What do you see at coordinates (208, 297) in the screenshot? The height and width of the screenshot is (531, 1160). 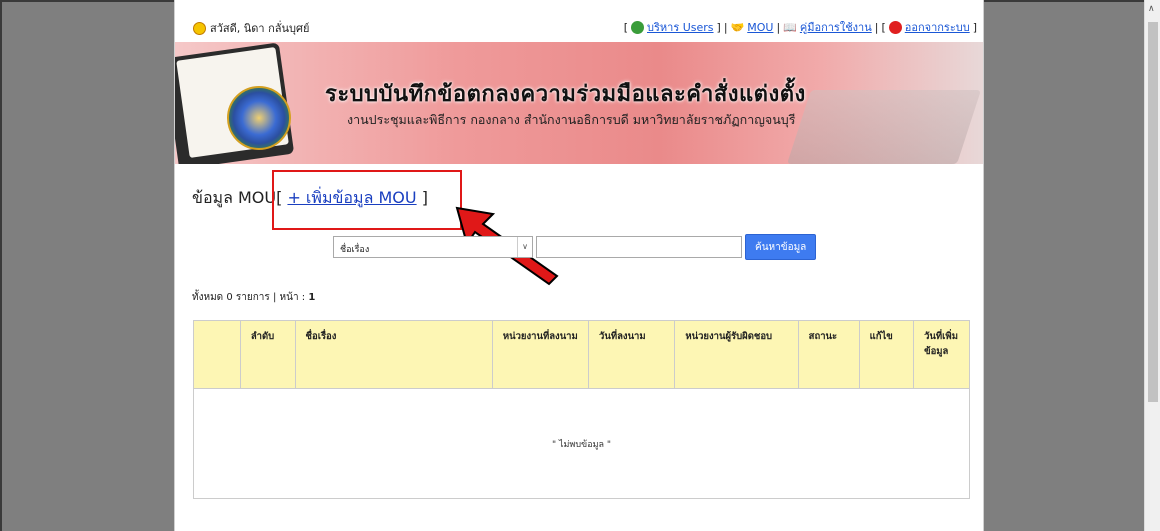 I see `summary-prefix: ทั้งหมด` at bounding box center [208, 297].